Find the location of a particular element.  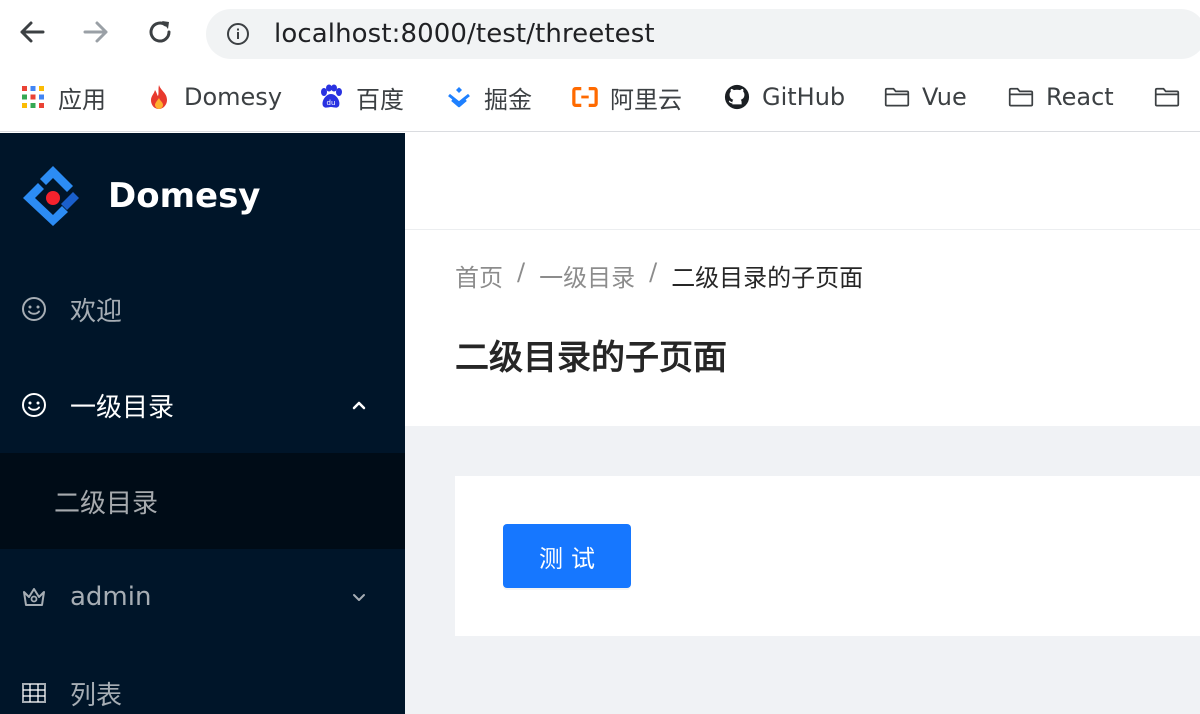

bookmark-folder-react: React is located at coordinates (1061, 97).